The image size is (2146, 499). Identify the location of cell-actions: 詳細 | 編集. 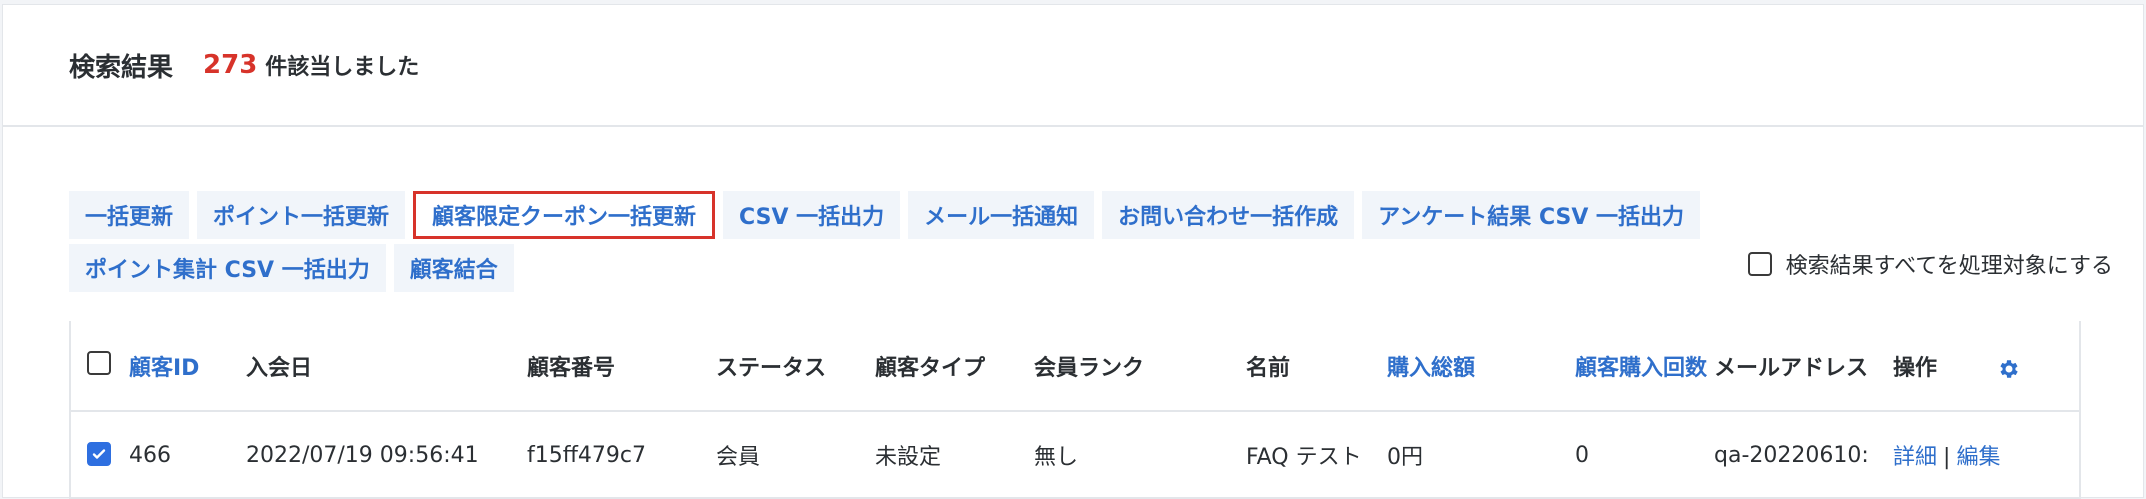
(1986, 455).